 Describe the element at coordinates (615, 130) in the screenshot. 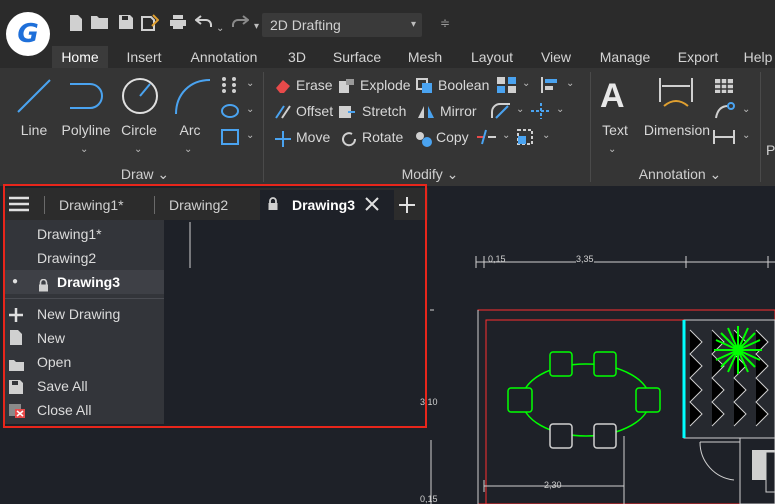

I see `text-tool-label: Text` at that location.